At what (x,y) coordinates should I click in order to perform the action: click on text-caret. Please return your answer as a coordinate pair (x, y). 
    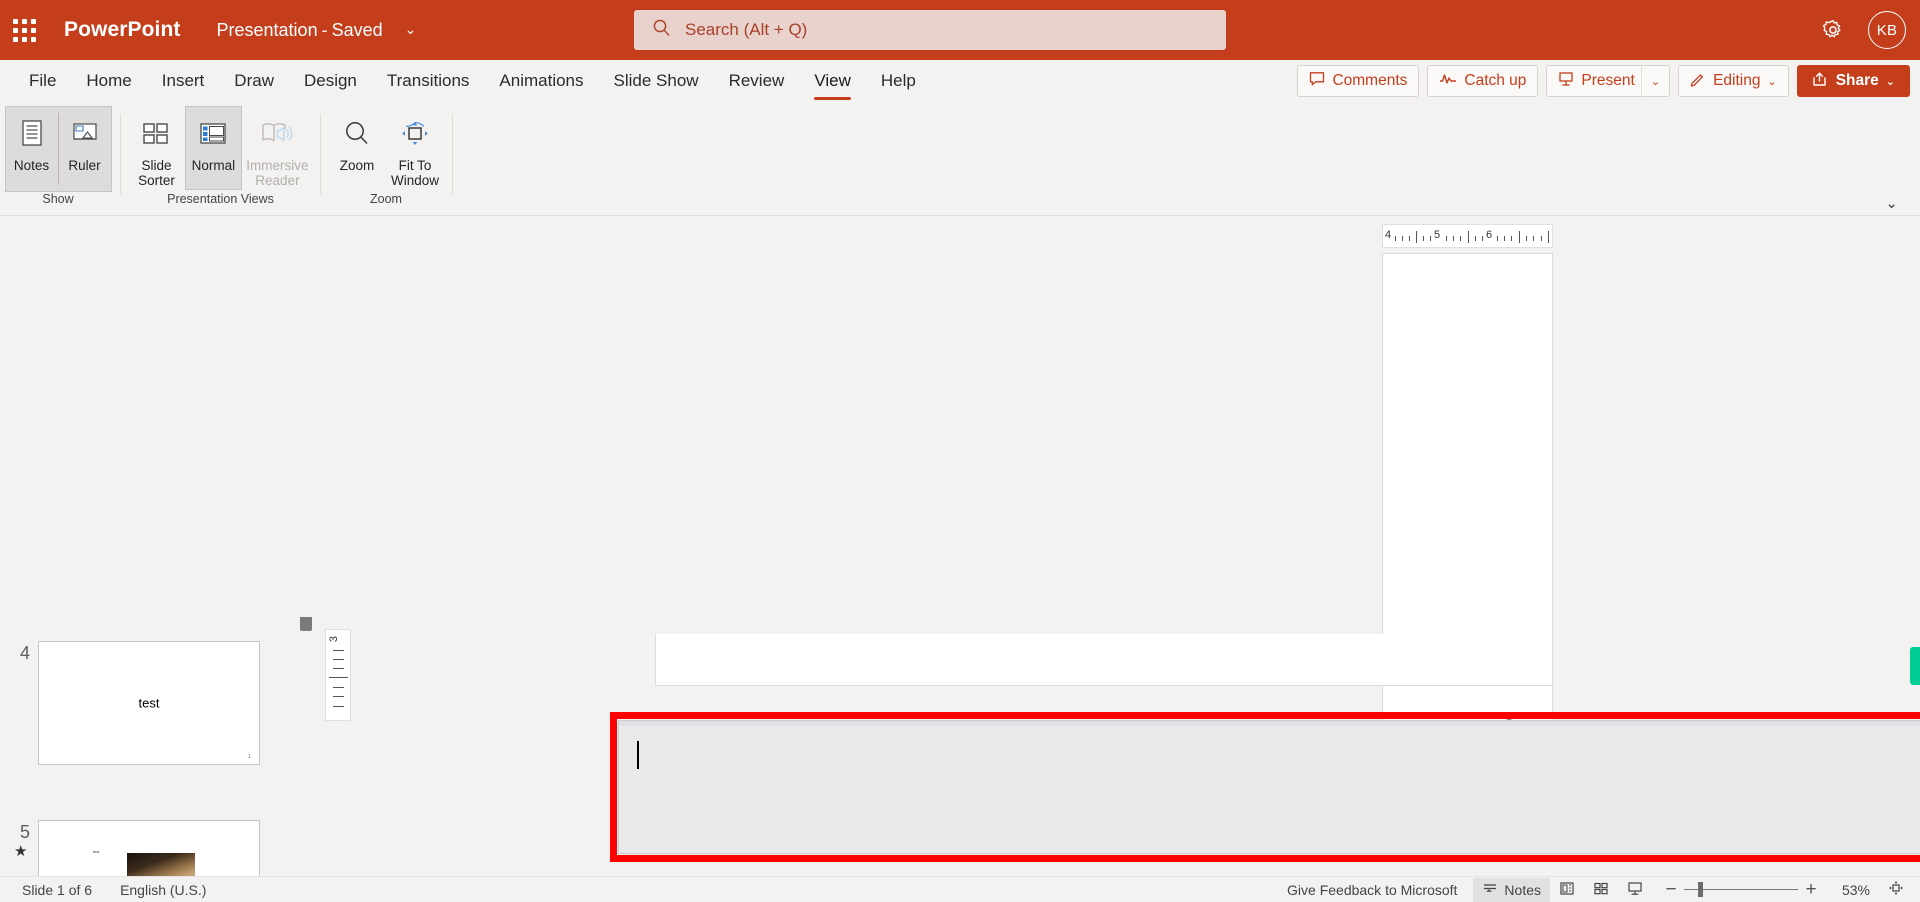
    Looking at the image, I should click on (638, 755).